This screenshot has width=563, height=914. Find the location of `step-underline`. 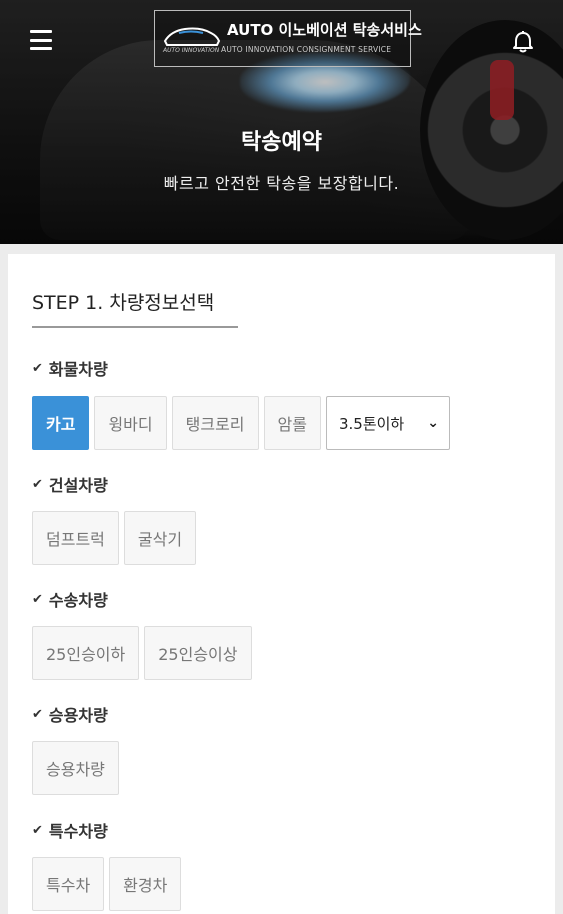

step-underline is located at coordinates (135, 327).